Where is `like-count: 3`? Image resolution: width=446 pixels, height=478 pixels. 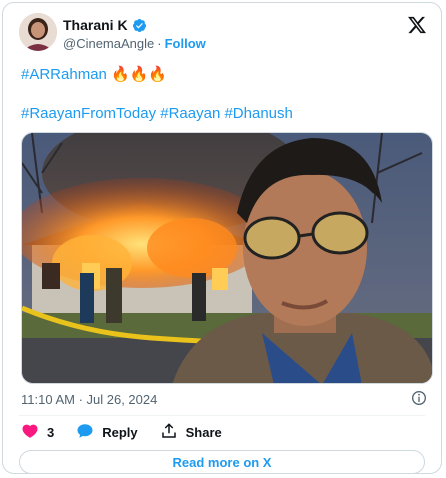
like-count: 3 is located at coordinates (51, 432).